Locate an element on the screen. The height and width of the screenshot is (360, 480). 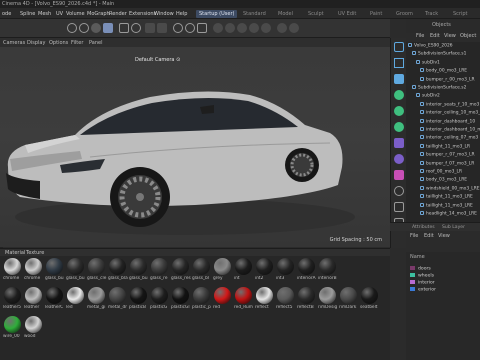
tab-sub-layer: Sub Layer is located at coordinates (453, 227).